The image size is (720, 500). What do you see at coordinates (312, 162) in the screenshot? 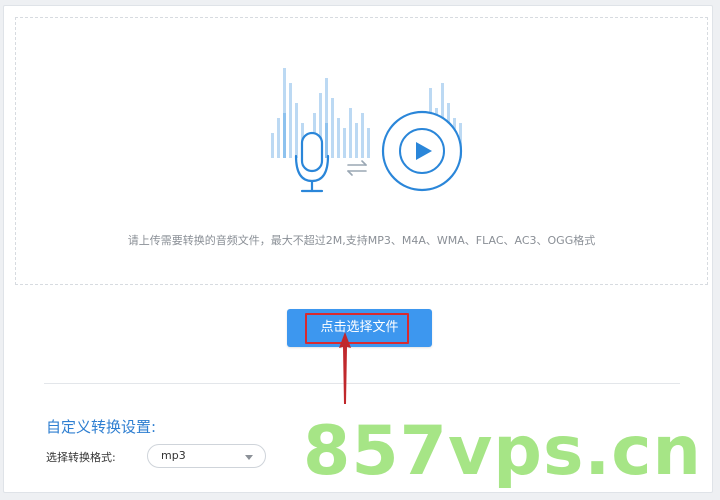
I see `microphone-icon` at bounding box center [312, 162].